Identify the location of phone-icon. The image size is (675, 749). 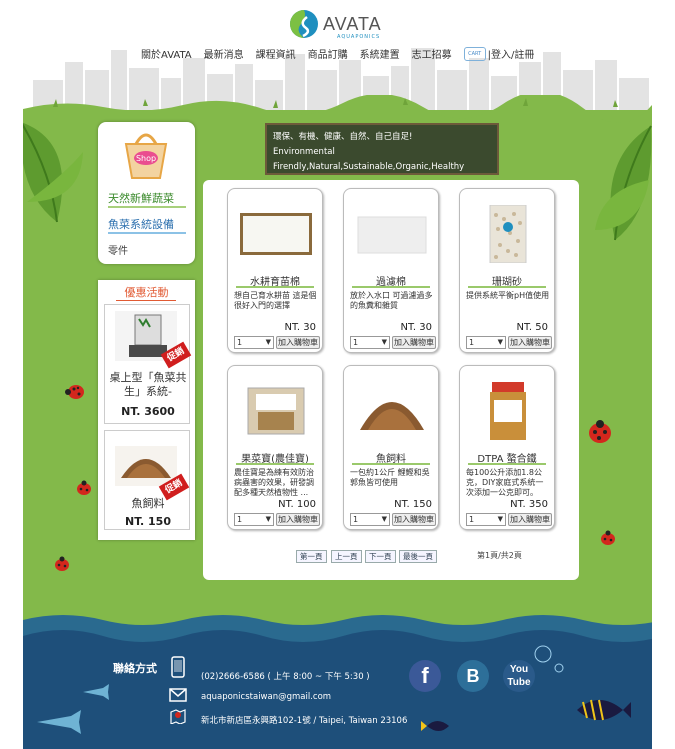
(178, 667).